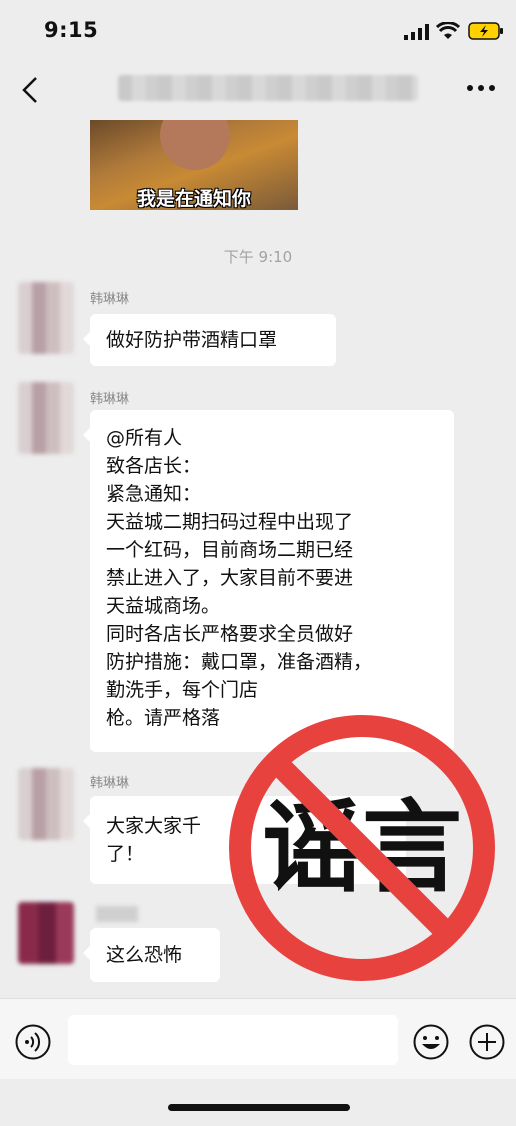 This screenshot has height=1126, width=516. I want to click on message-text: 做好防护带酒精口罩, so click(192, 340).